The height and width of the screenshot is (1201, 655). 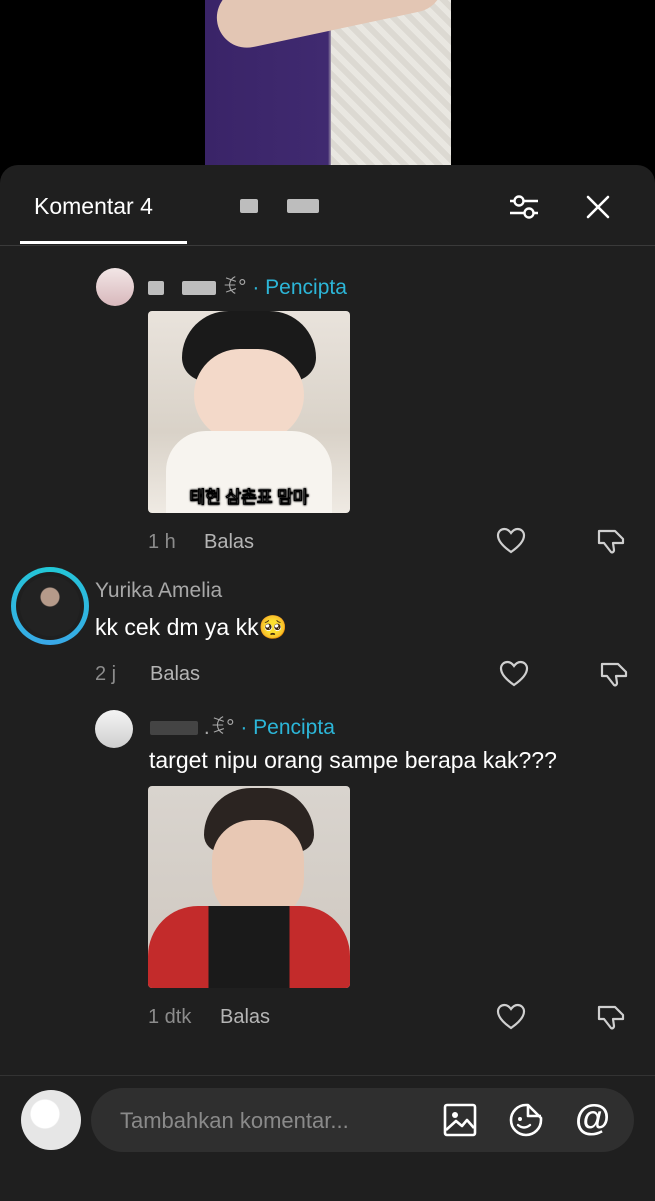 I want to click on my-avatar, so click(x=51, y=1120).